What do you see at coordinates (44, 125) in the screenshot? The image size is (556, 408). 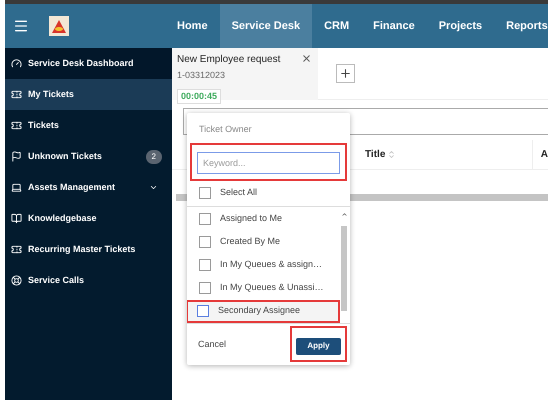 I see `sidebar-label: Tickets` at bounding box center [44, 125].